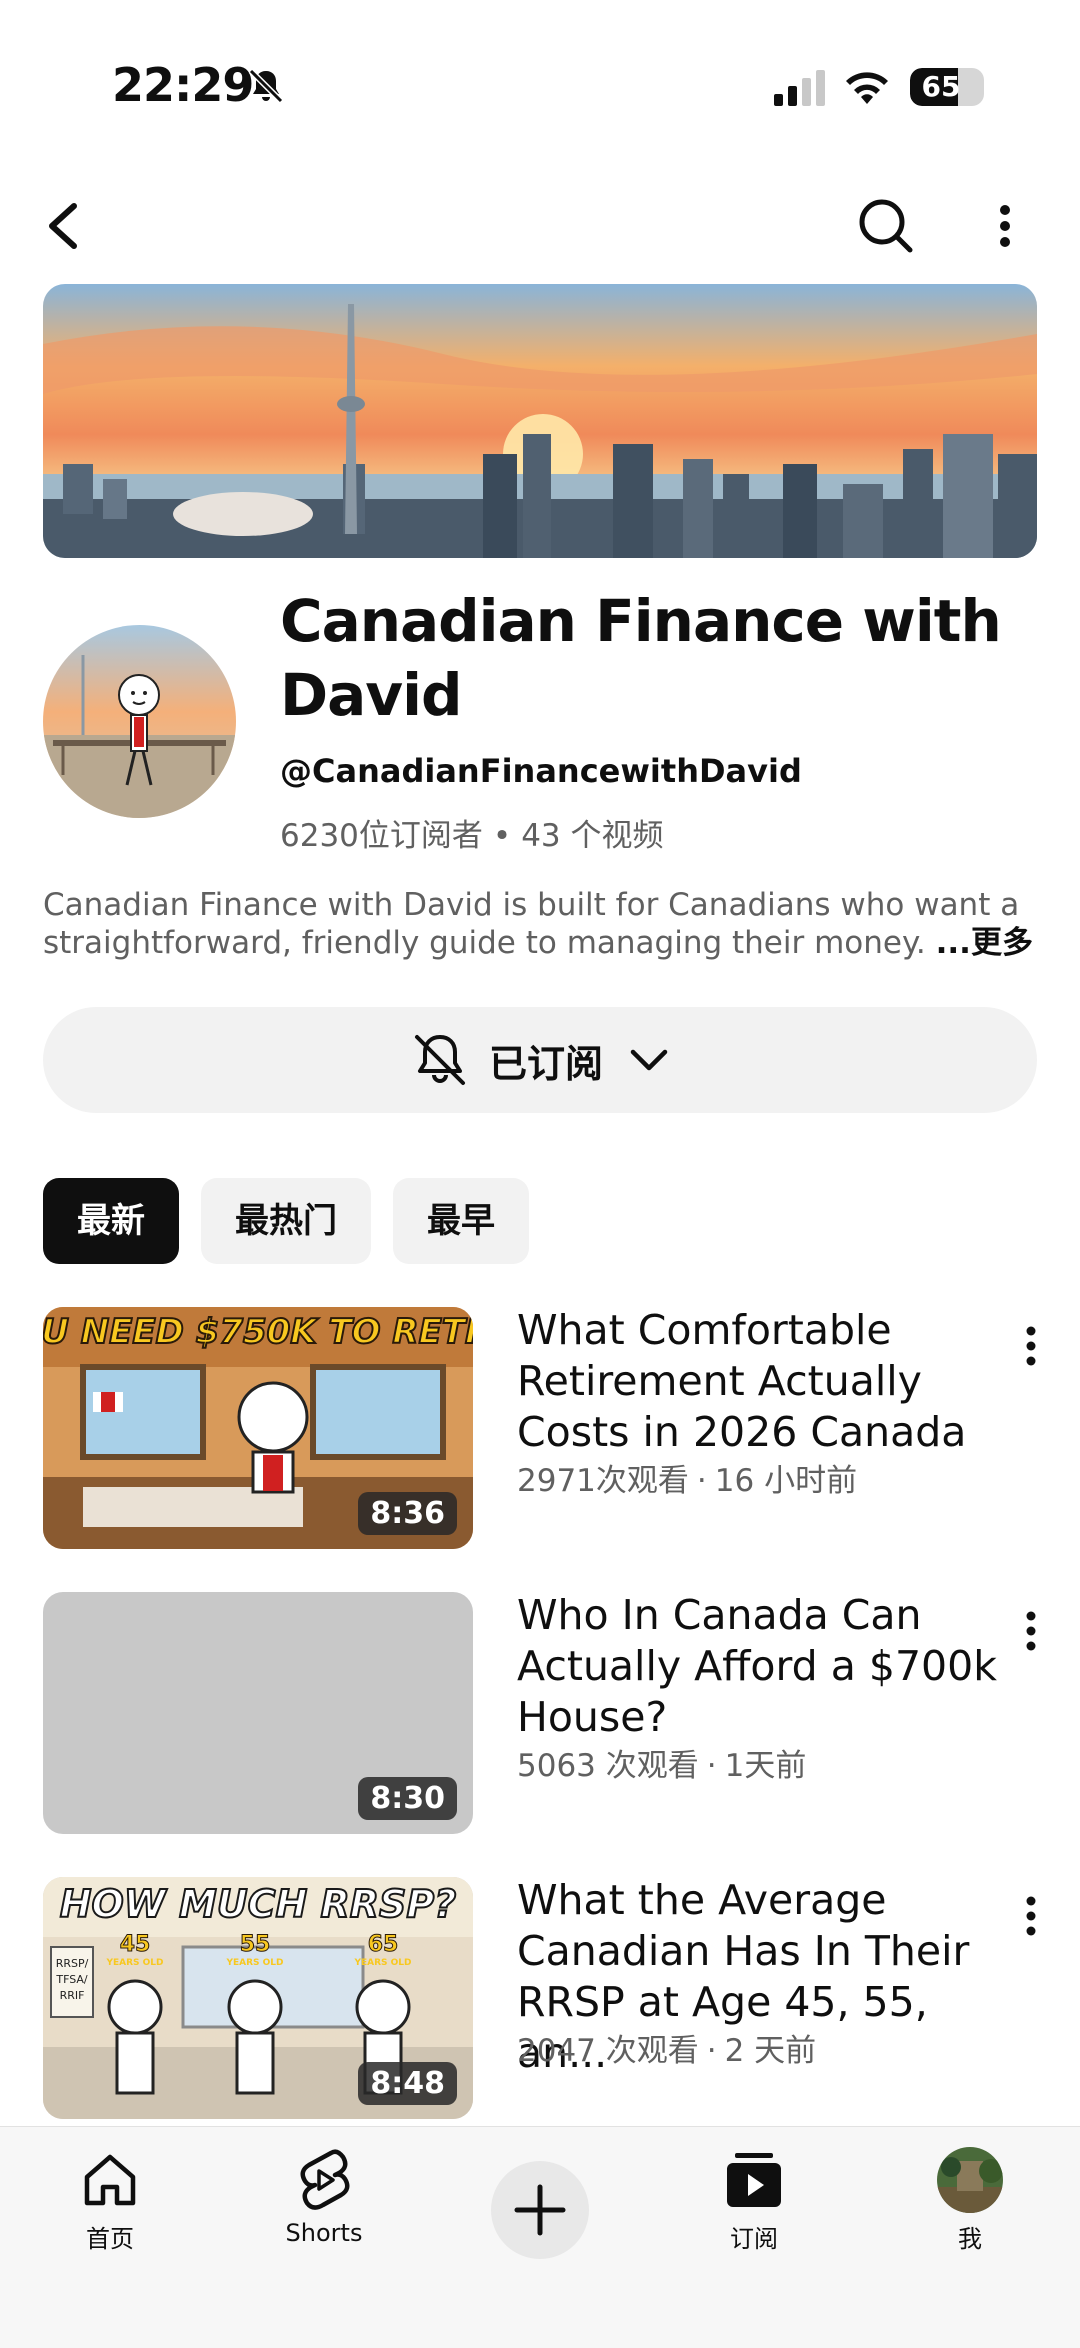  What do you see at coordinates (255, 1944) in the screenshot?
I see `thumb-age-label: 55` at bounding box center [255, 1944].